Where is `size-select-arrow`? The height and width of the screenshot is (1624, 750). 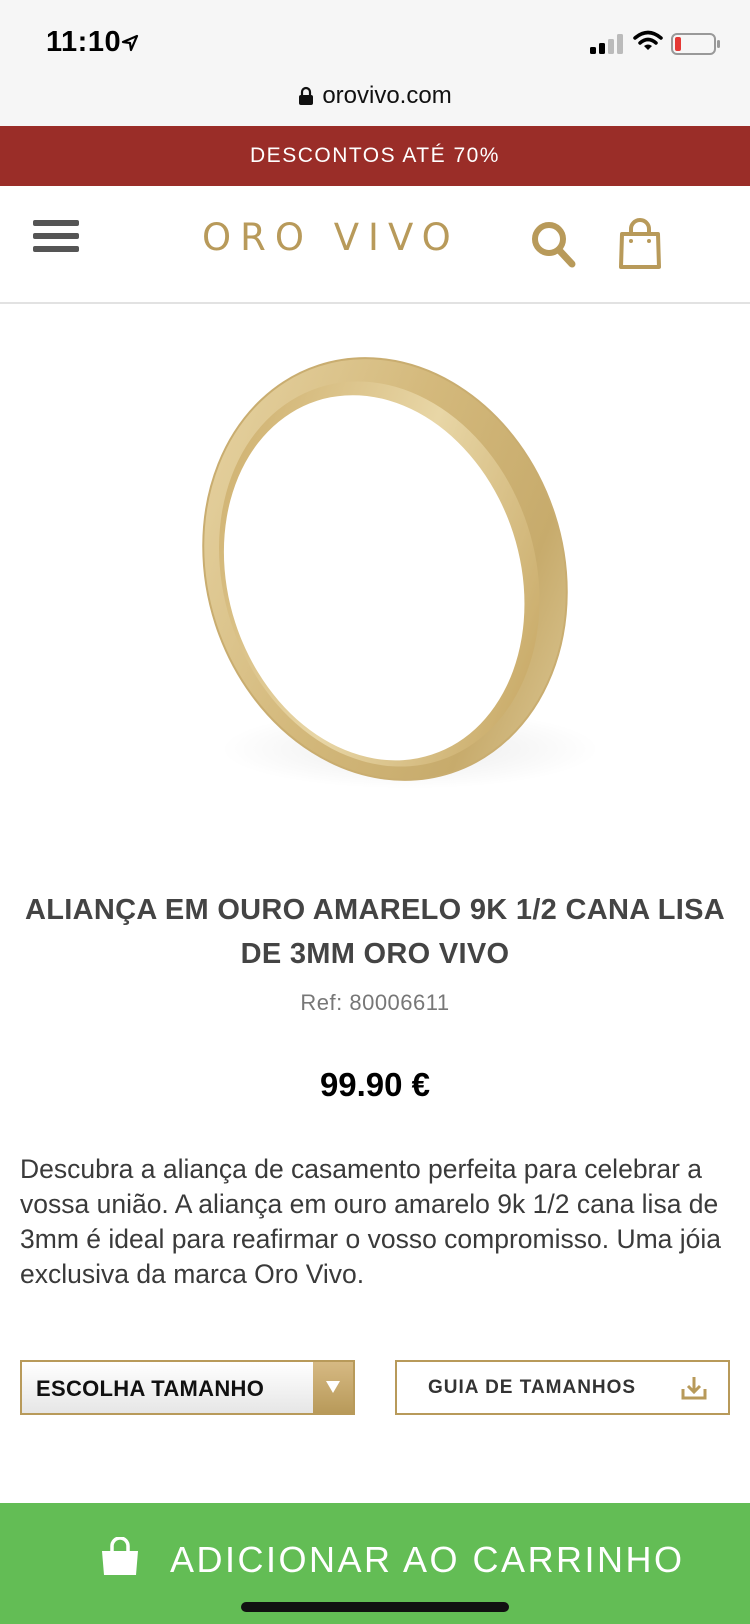
size-select-arrow is located at coordinates (333, 1387).